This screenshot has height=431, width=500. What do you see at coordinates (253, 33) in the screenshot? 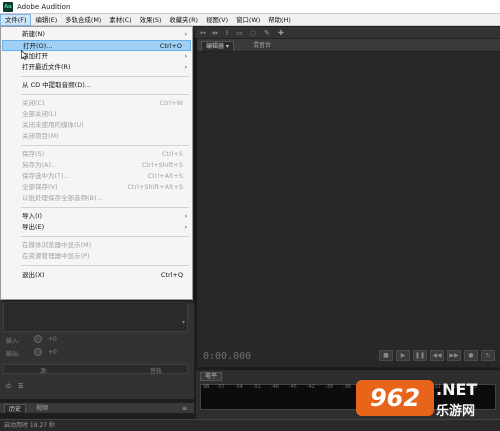
I see `lasso-tool-icon: ◌` at bounding box center [253, 33].